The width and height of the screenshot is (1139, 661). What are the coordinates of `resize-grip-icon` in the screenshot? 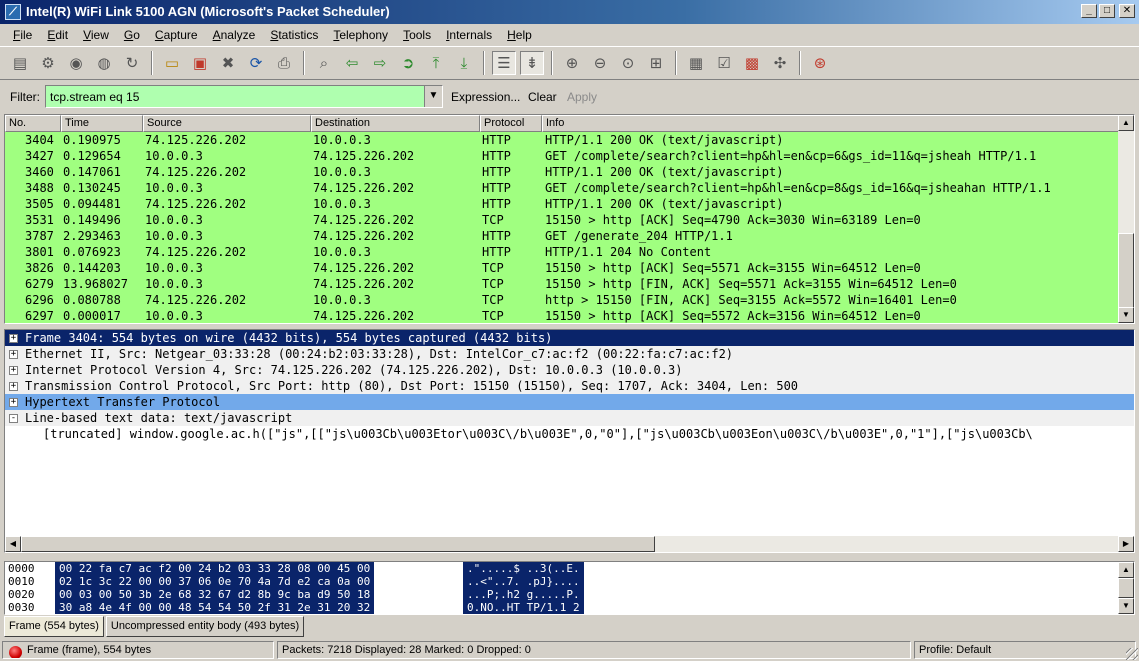 It's located at (1132, 654).